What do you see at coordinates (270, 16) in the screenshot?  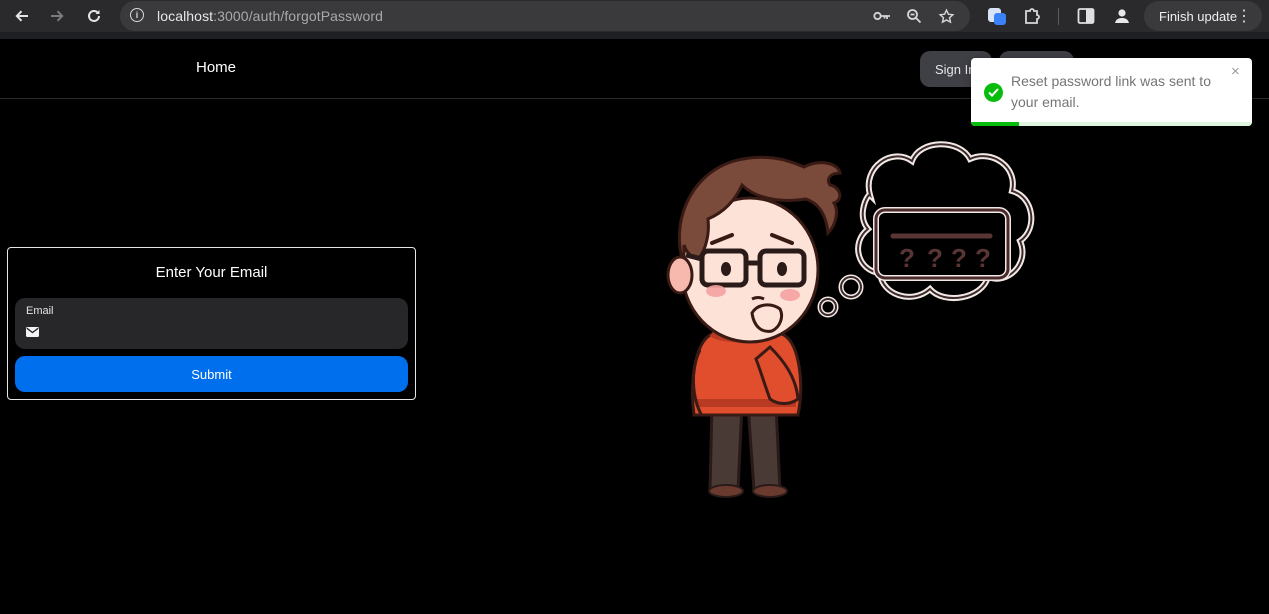 I see `url-text: localhost:3000/auth/forgotPassword` at bounding box center [270, 16].